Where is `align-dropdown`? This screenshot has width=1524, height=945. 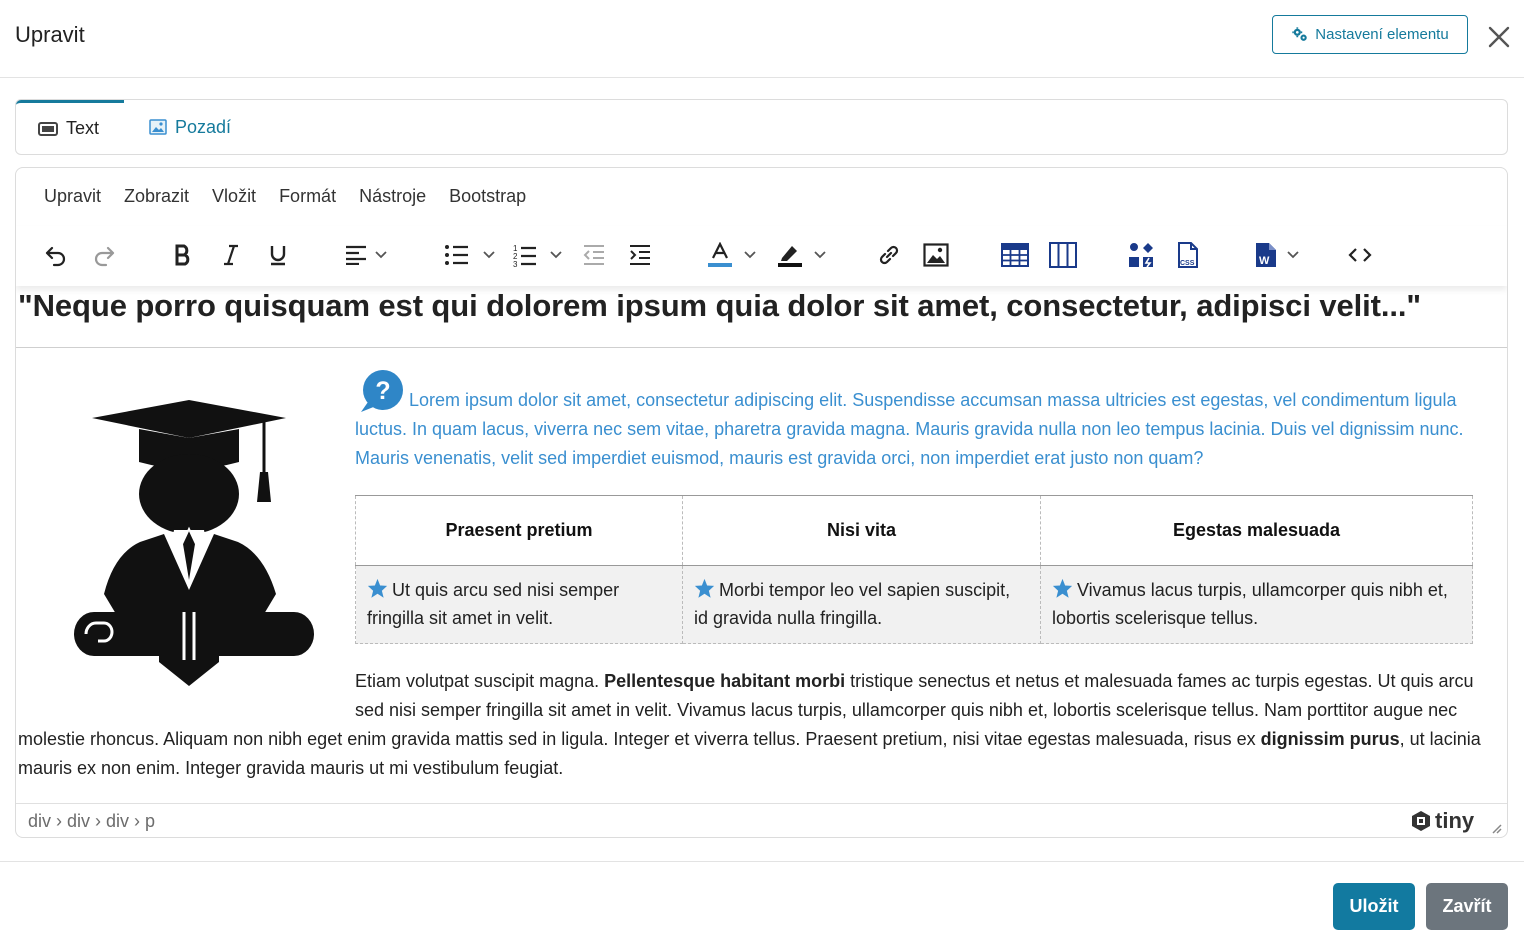 align-dropdown is located at coordinates (366, 255).